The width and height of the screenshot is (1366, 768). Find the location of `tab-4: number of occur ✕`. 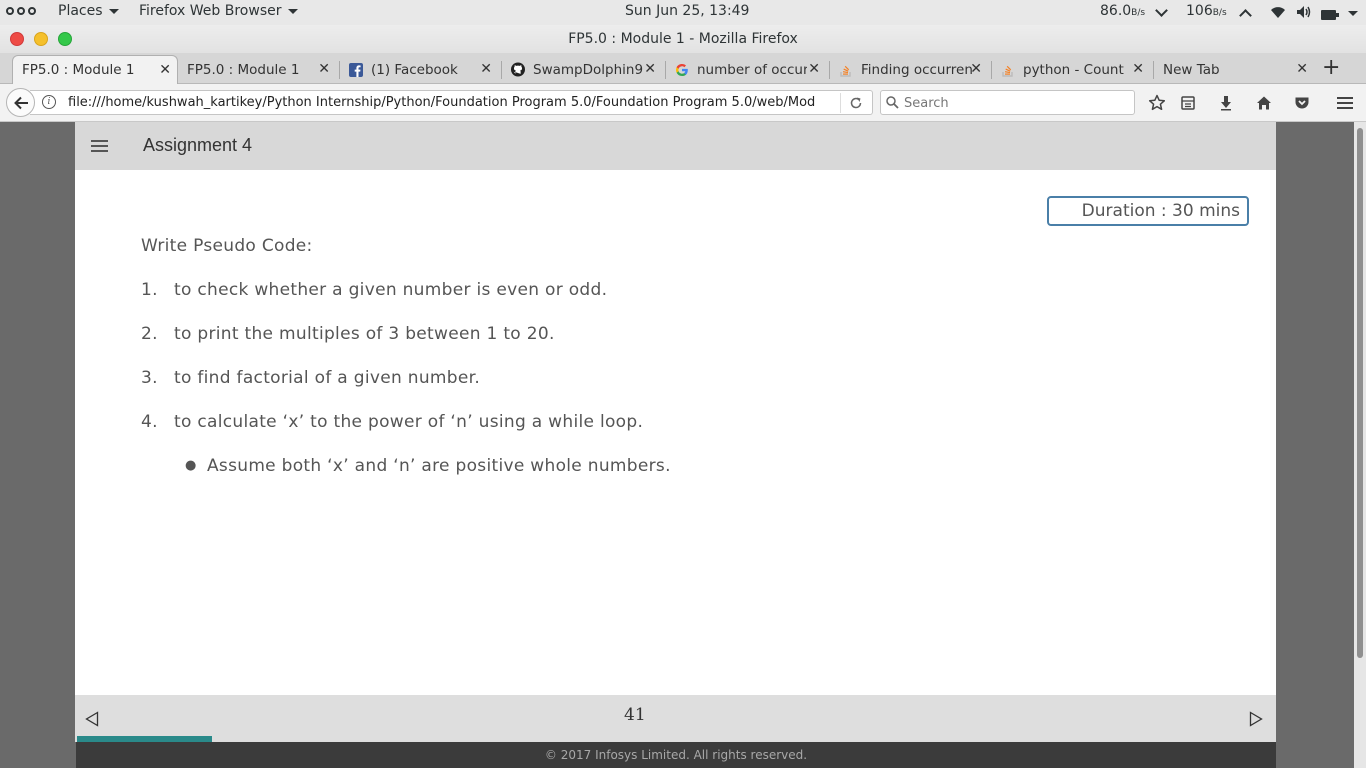

tab-4: number of occur ✕ is located at coordinates (746, 69).